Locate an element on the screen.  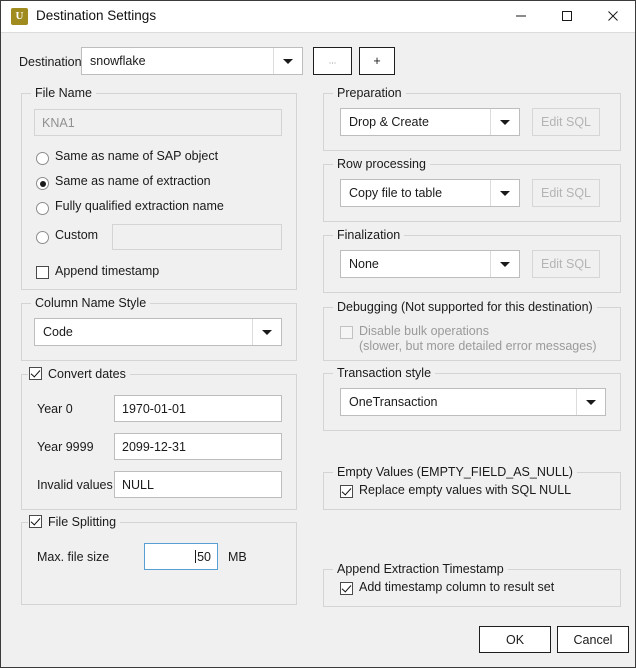
app-icon-letter: U is located at coordinates (19, 16).